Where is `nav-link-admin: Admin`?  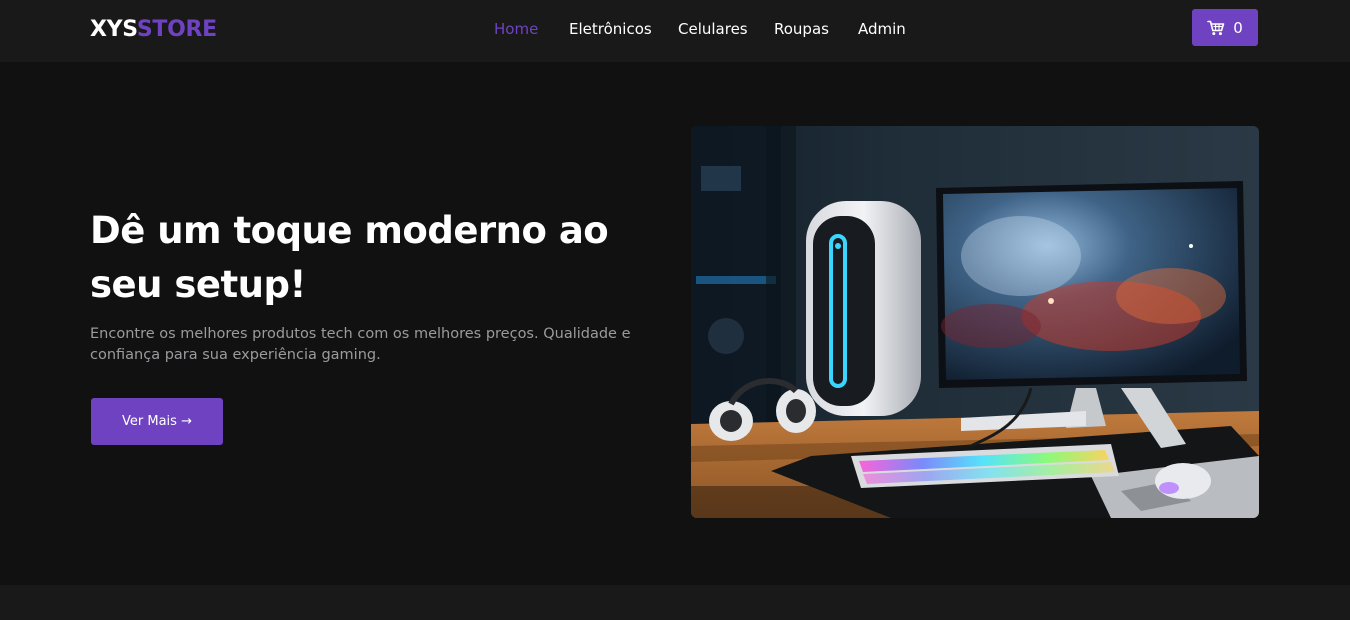 nav-link-admin: Admin is located at coordinates (882, 29).